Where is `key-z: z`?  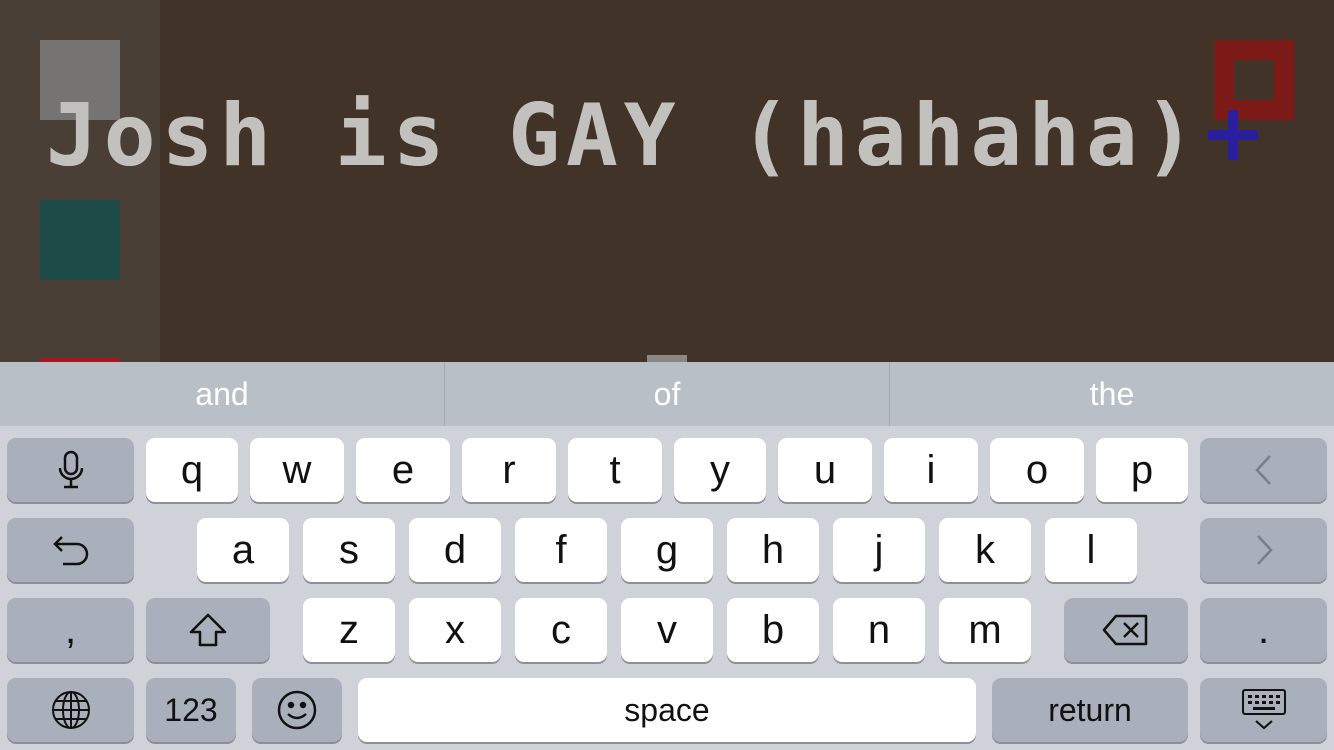 key-z: z is located at coordinates (349, 630).